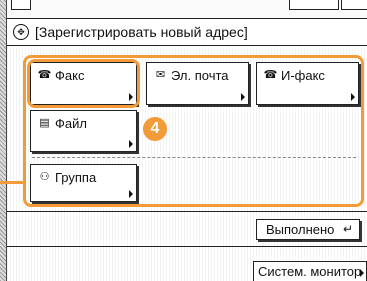 The height and width of the screenshot is (281, 367). I want to click on page-title: [Зарегистрировать новый адрес], so click(141, 32).